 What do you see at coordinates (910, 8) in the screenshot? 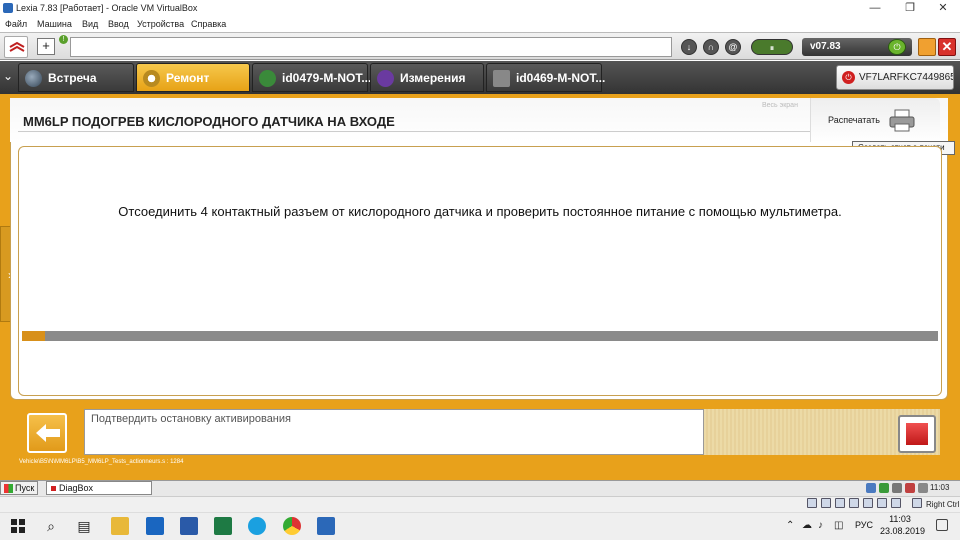
I see `restore-button: ❐` at bounding box center [910, 8].